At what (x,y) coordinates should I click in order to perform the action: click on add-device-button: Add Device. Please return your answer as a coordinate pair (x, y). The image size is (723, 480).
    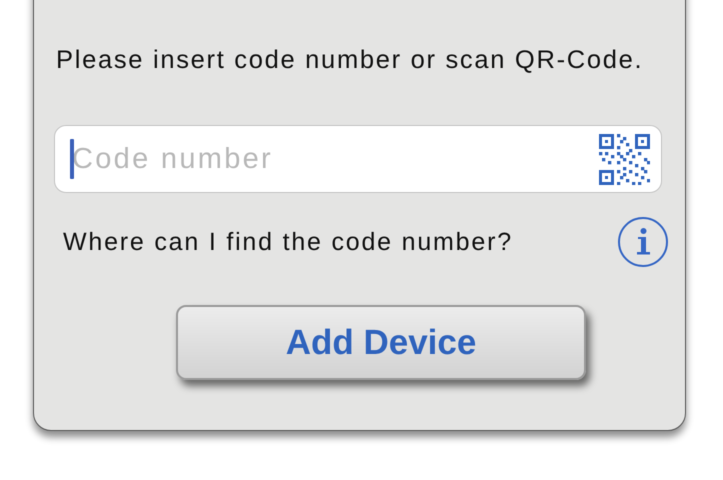
    Looking at the image, I should click on (381, 342).